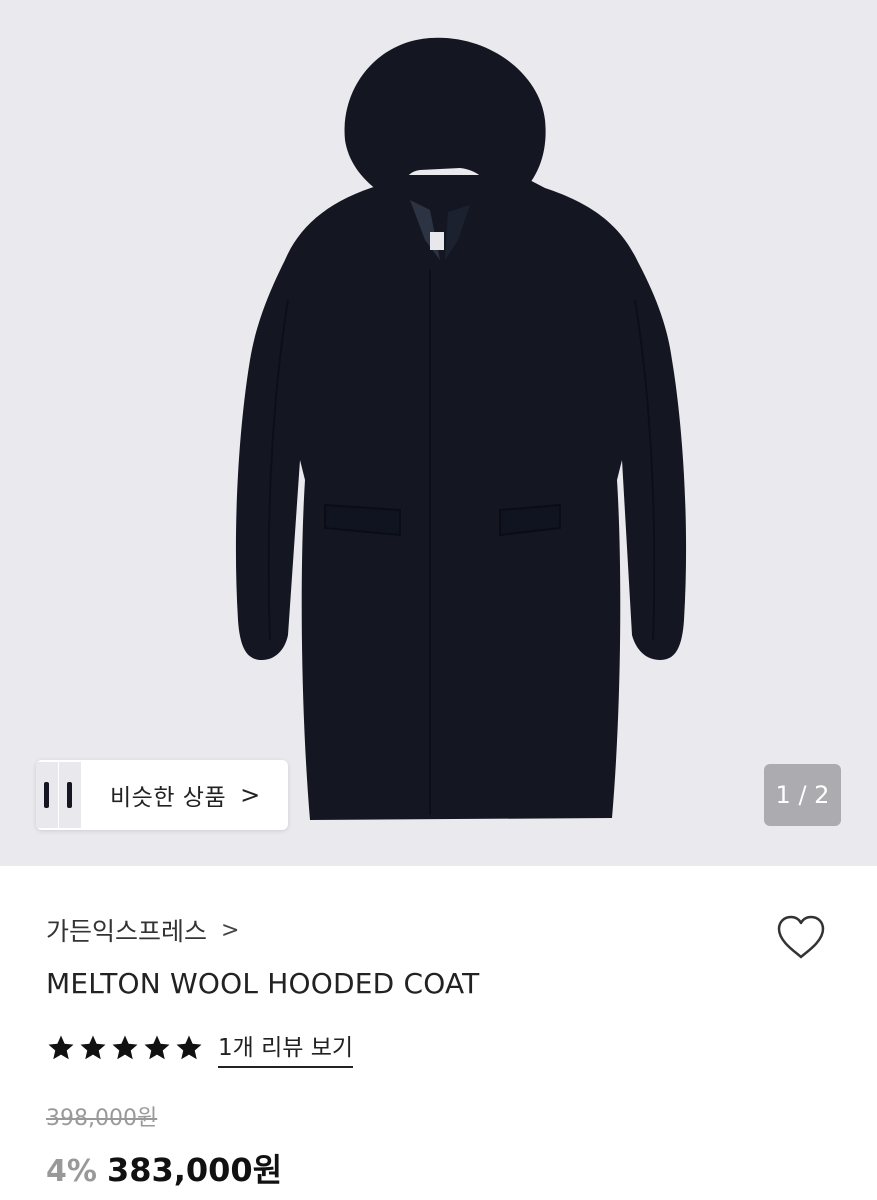  Describe the element at coordinates (102, 1118) in the screenshot. I see `original-price: 398,000원` at that location.